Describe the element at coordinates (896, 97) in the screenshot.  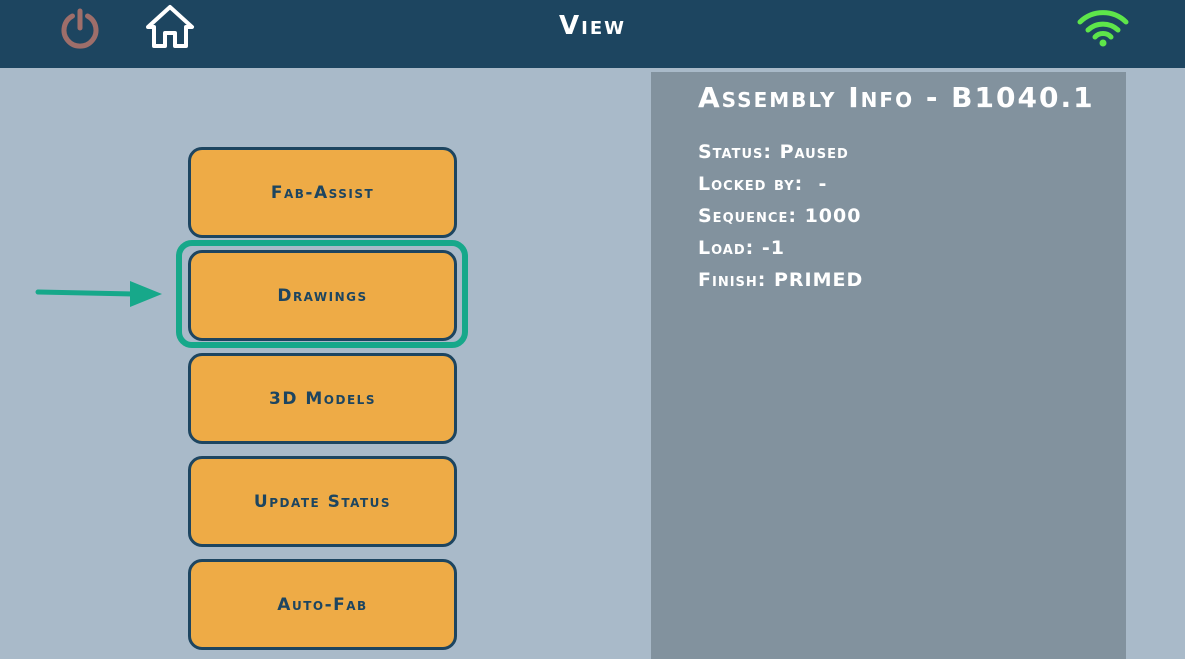
I see `assembly-info-title: Assembly Info - B1040.1` at that location.